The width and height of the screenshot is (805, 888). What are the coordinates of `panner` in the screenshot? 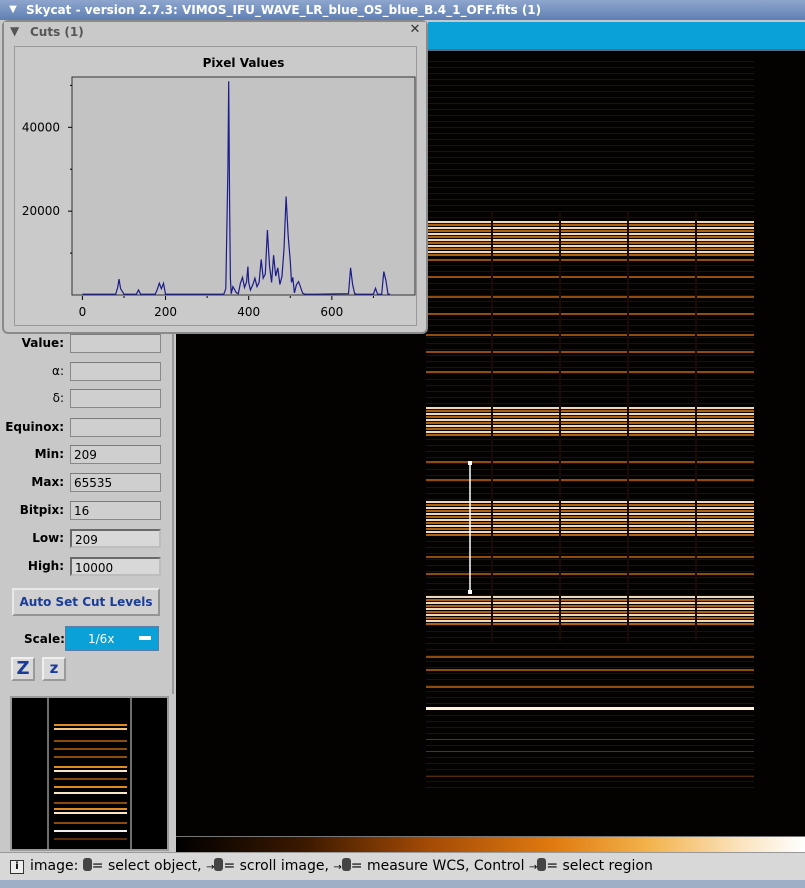 It's located at (89, 773).